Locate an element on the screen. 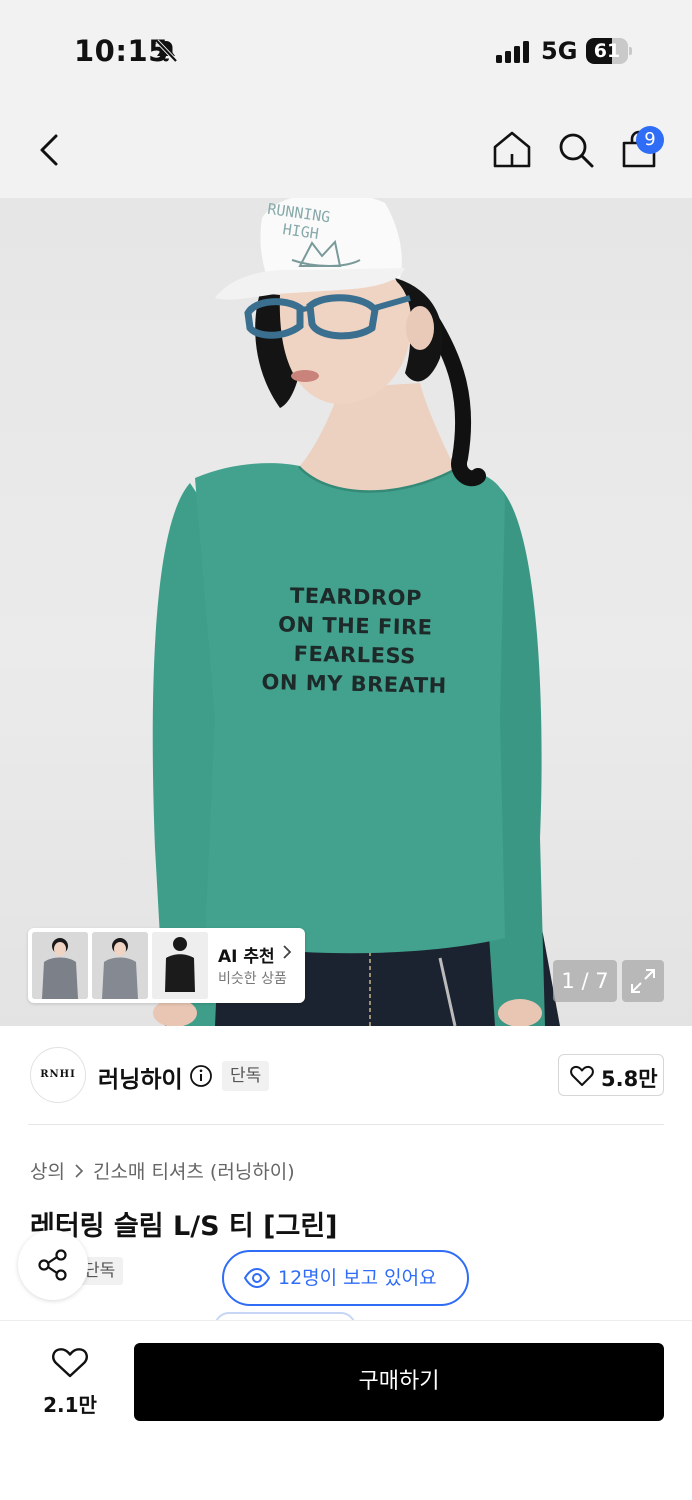 This screenshot has width=692, height=1500. brand-like-button: 5.8만 is located at coordinates (611, 1075).